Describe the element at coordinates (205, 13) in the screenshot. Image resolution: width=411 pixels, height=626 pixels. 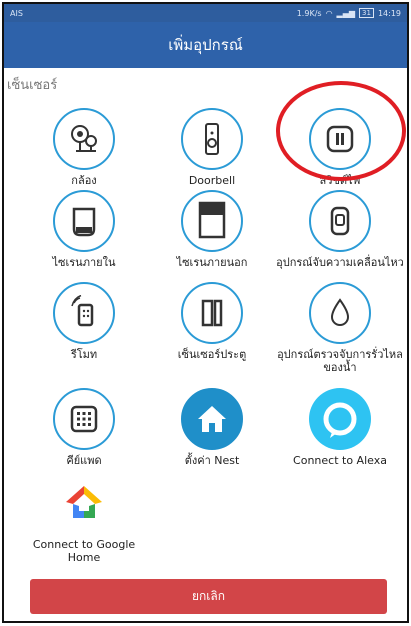
I see `status-bar: AIS 1.9K/s ◠ ▂▄▆ 31 14:19` at that location.